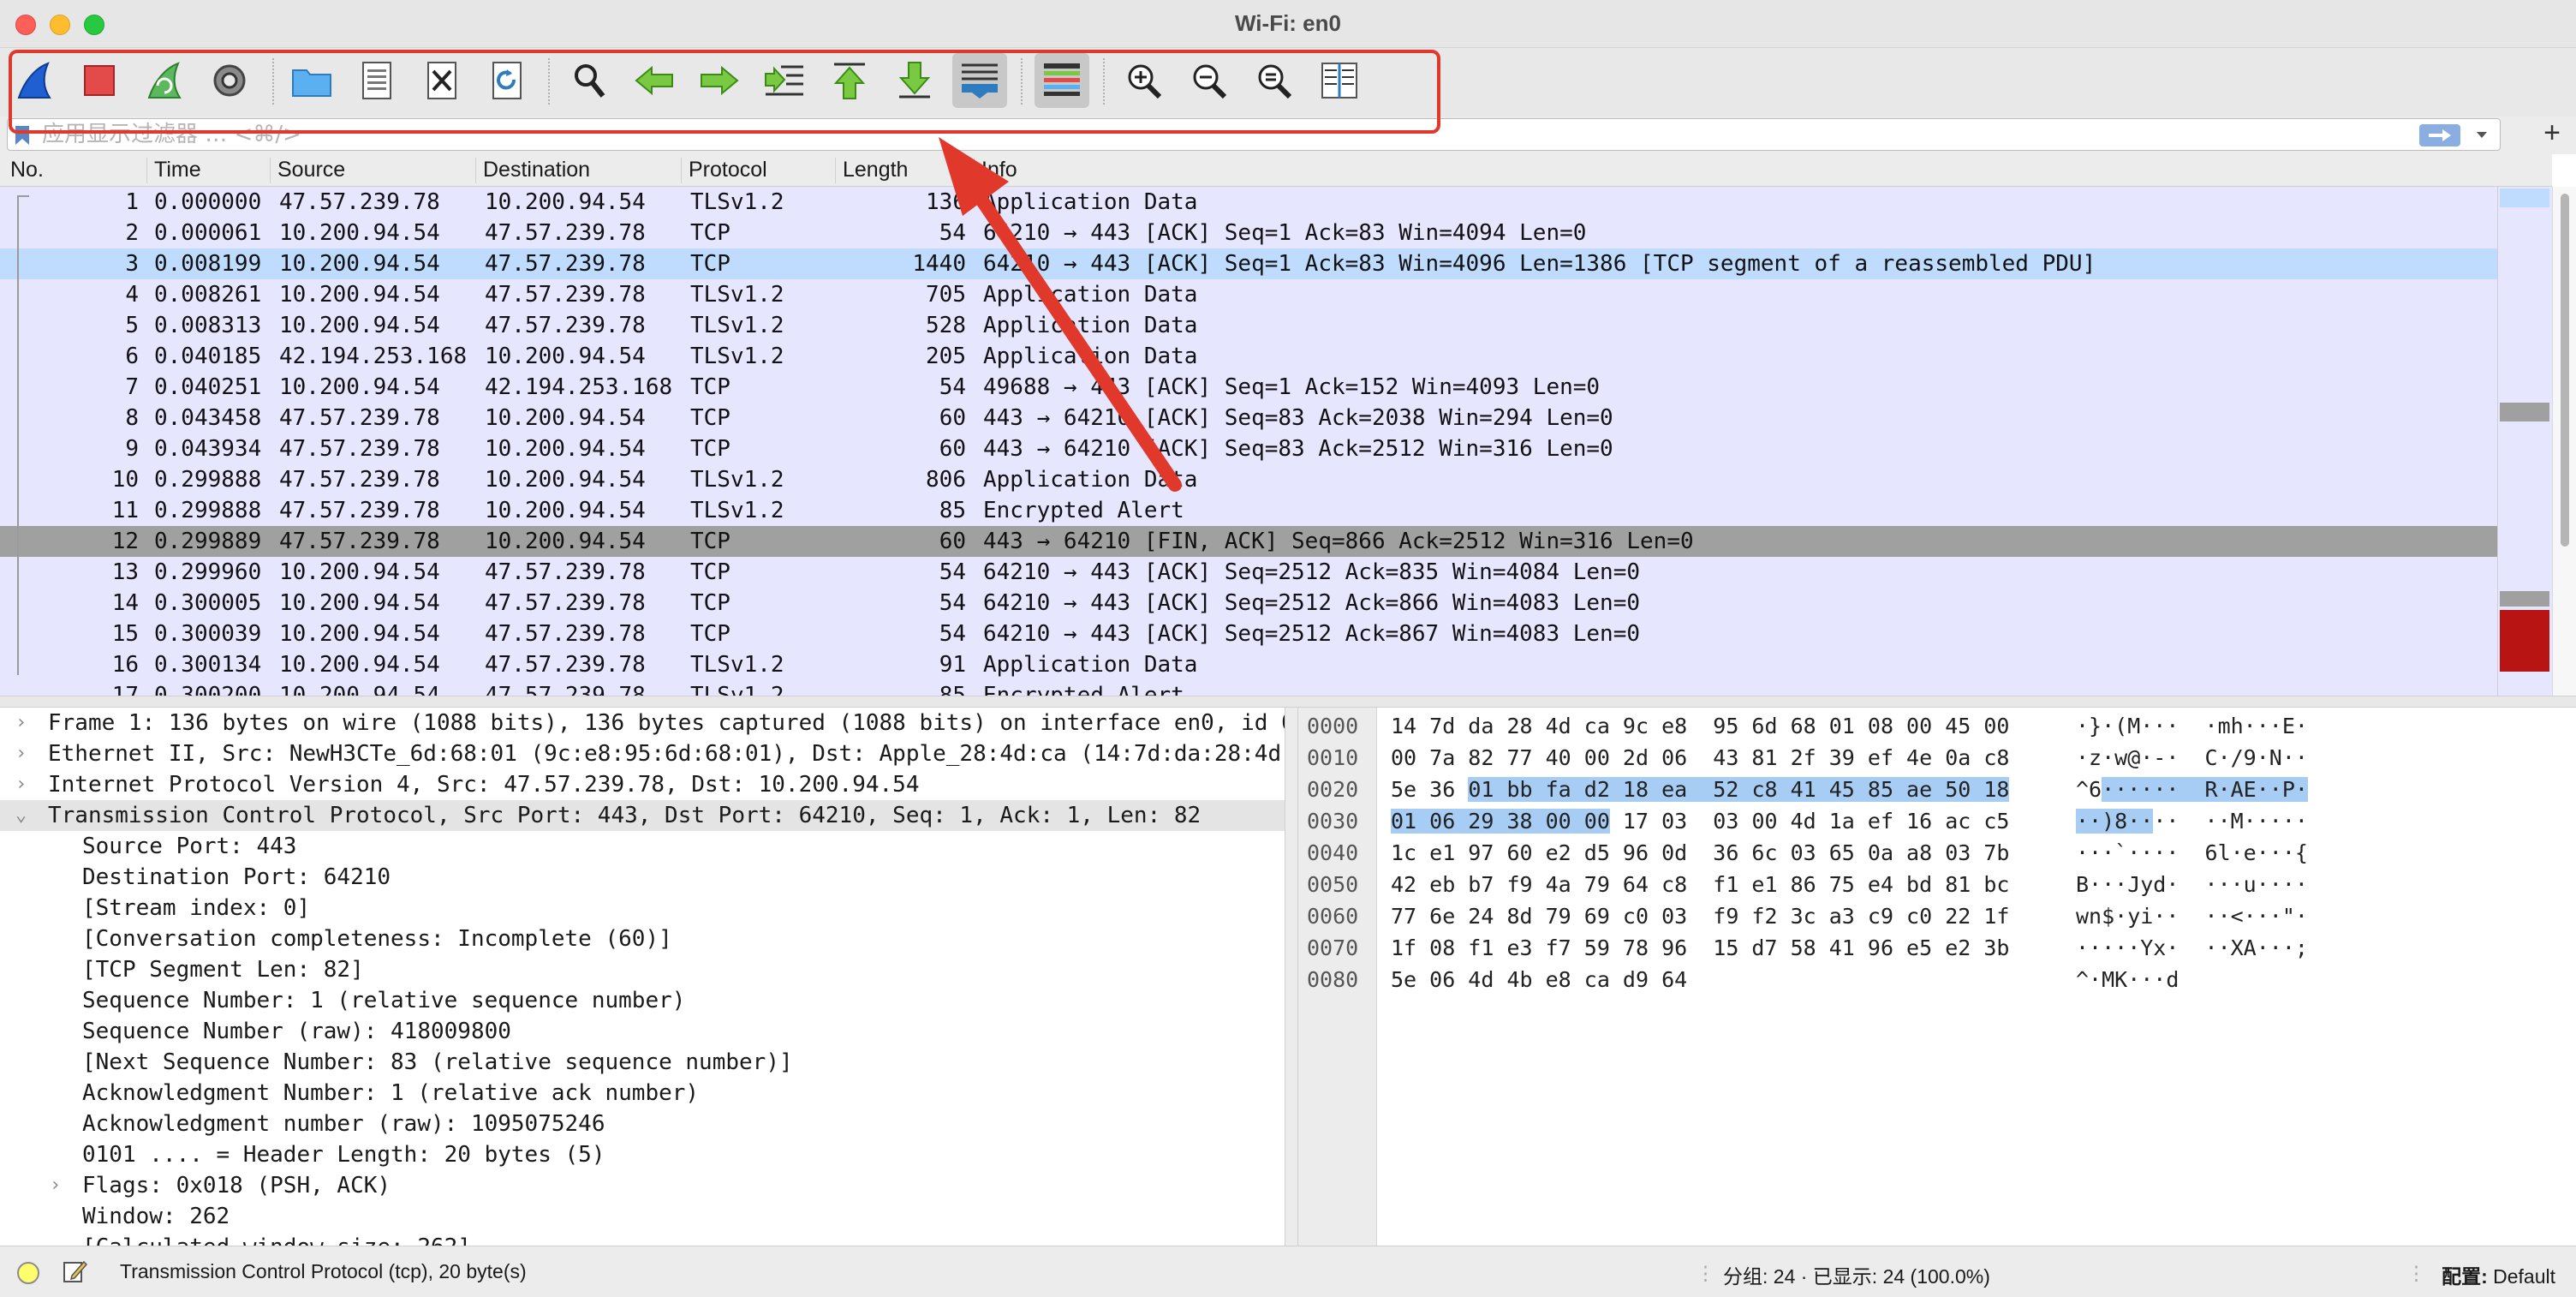 Image resolution: width=2576 pixels, height=1297 pixels. What do you see at coordinates (74, 1271) in the screenshot?
I see `edit-comment-icon` at bounding box center [74, 1271].